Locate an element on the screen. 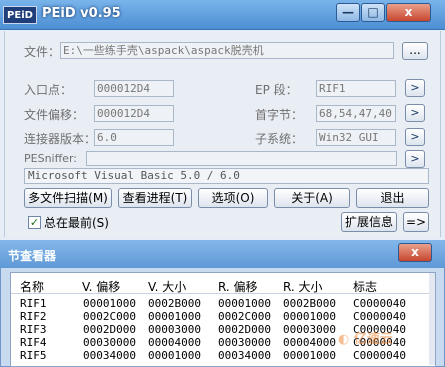  about-button: 关于(A) is located at coordinates (312, 198).